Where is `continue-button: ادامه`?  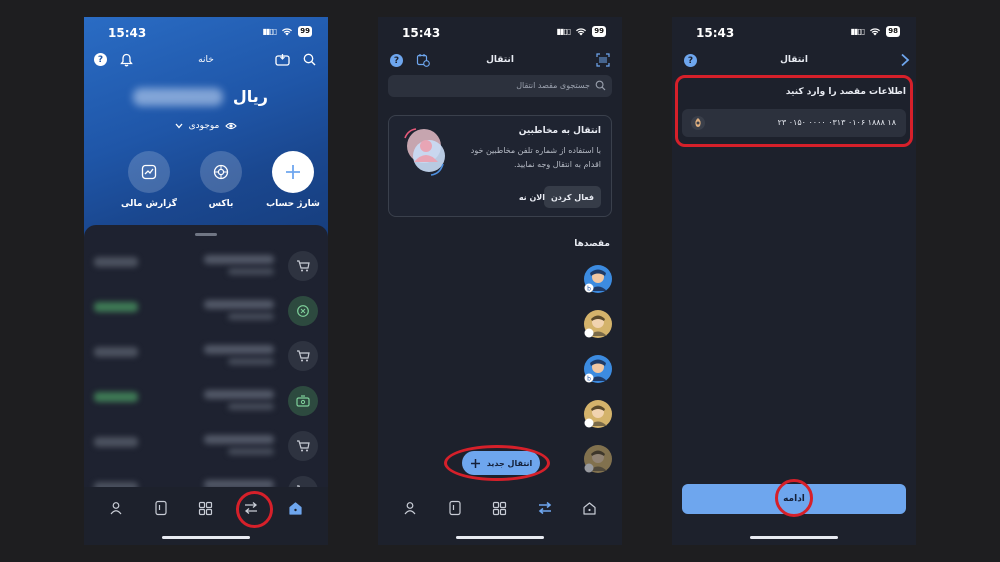
continue-button: ادامه is located at coordinates (794, 499).